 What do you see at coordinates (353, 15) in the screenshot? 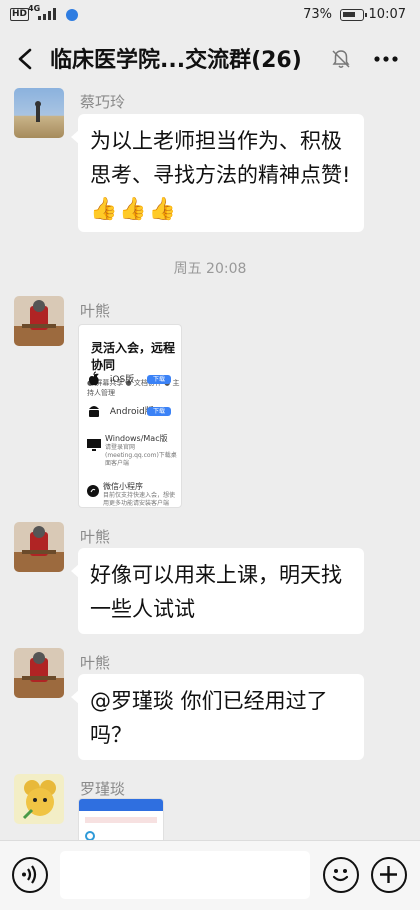
I see `battery-icon` at bounding box center [353, 15].